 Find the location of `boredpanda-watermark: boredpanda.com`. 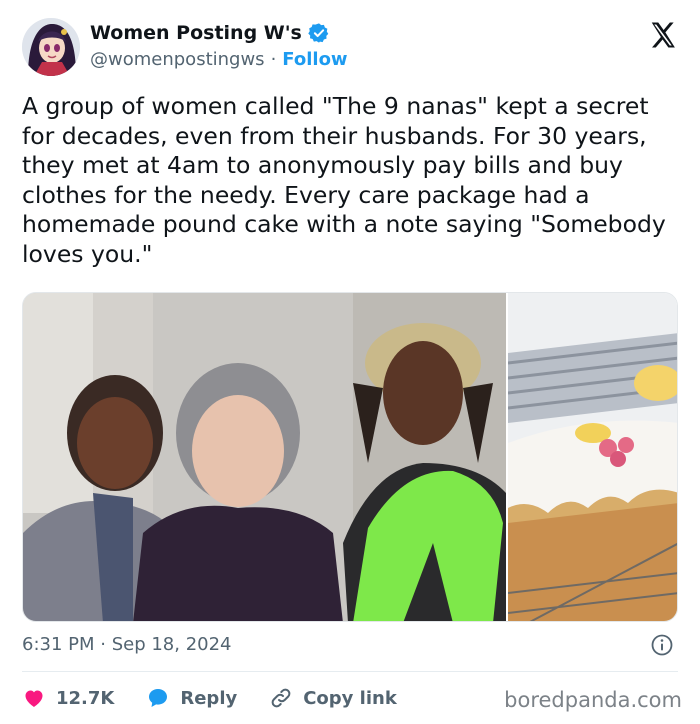

boredpanda-watermark: boredpanda.com is located at coordinates (593, 700).